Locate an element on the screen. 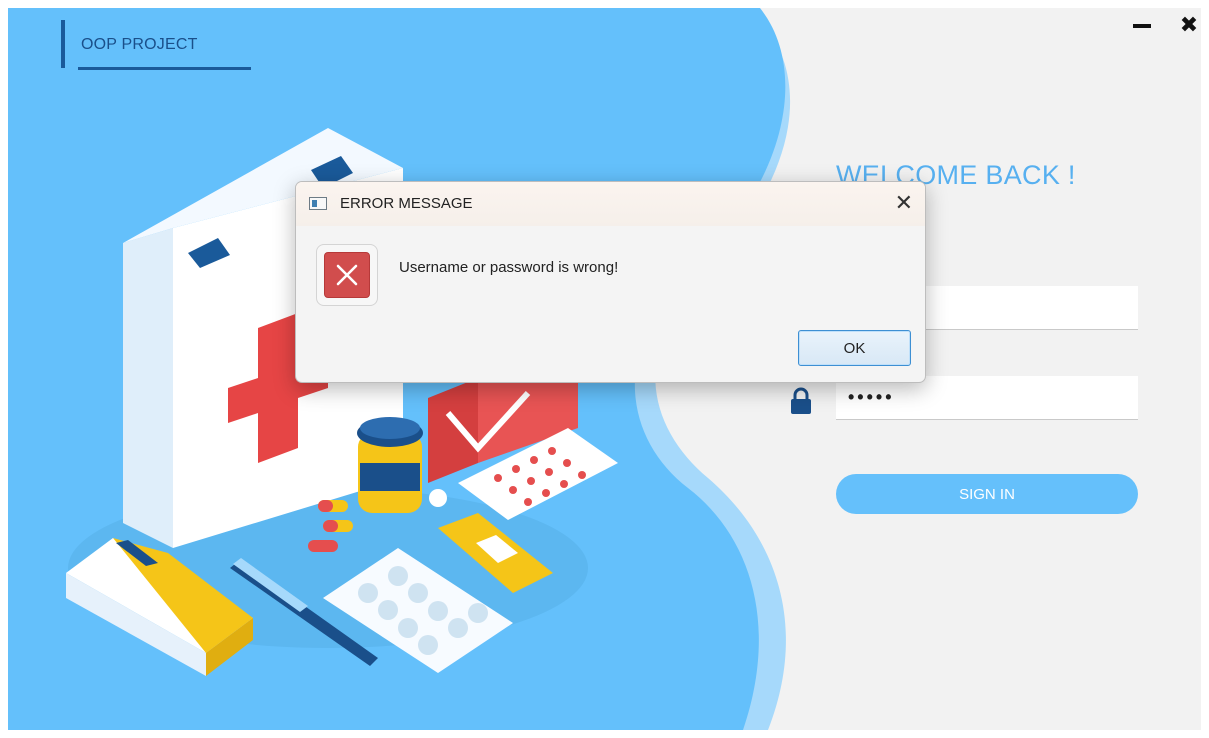 The image size is (1209, 738). error-x-icon is located at coordinates (347, 275).